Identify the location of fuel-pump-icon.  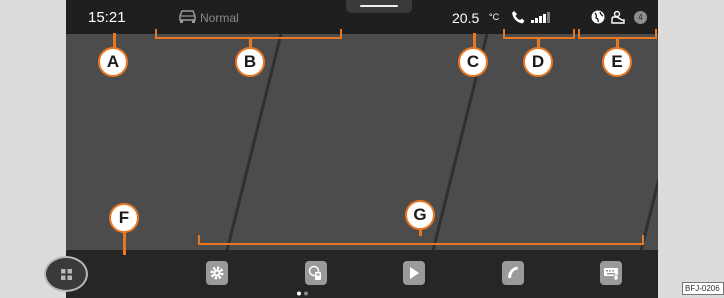
(314, 272).